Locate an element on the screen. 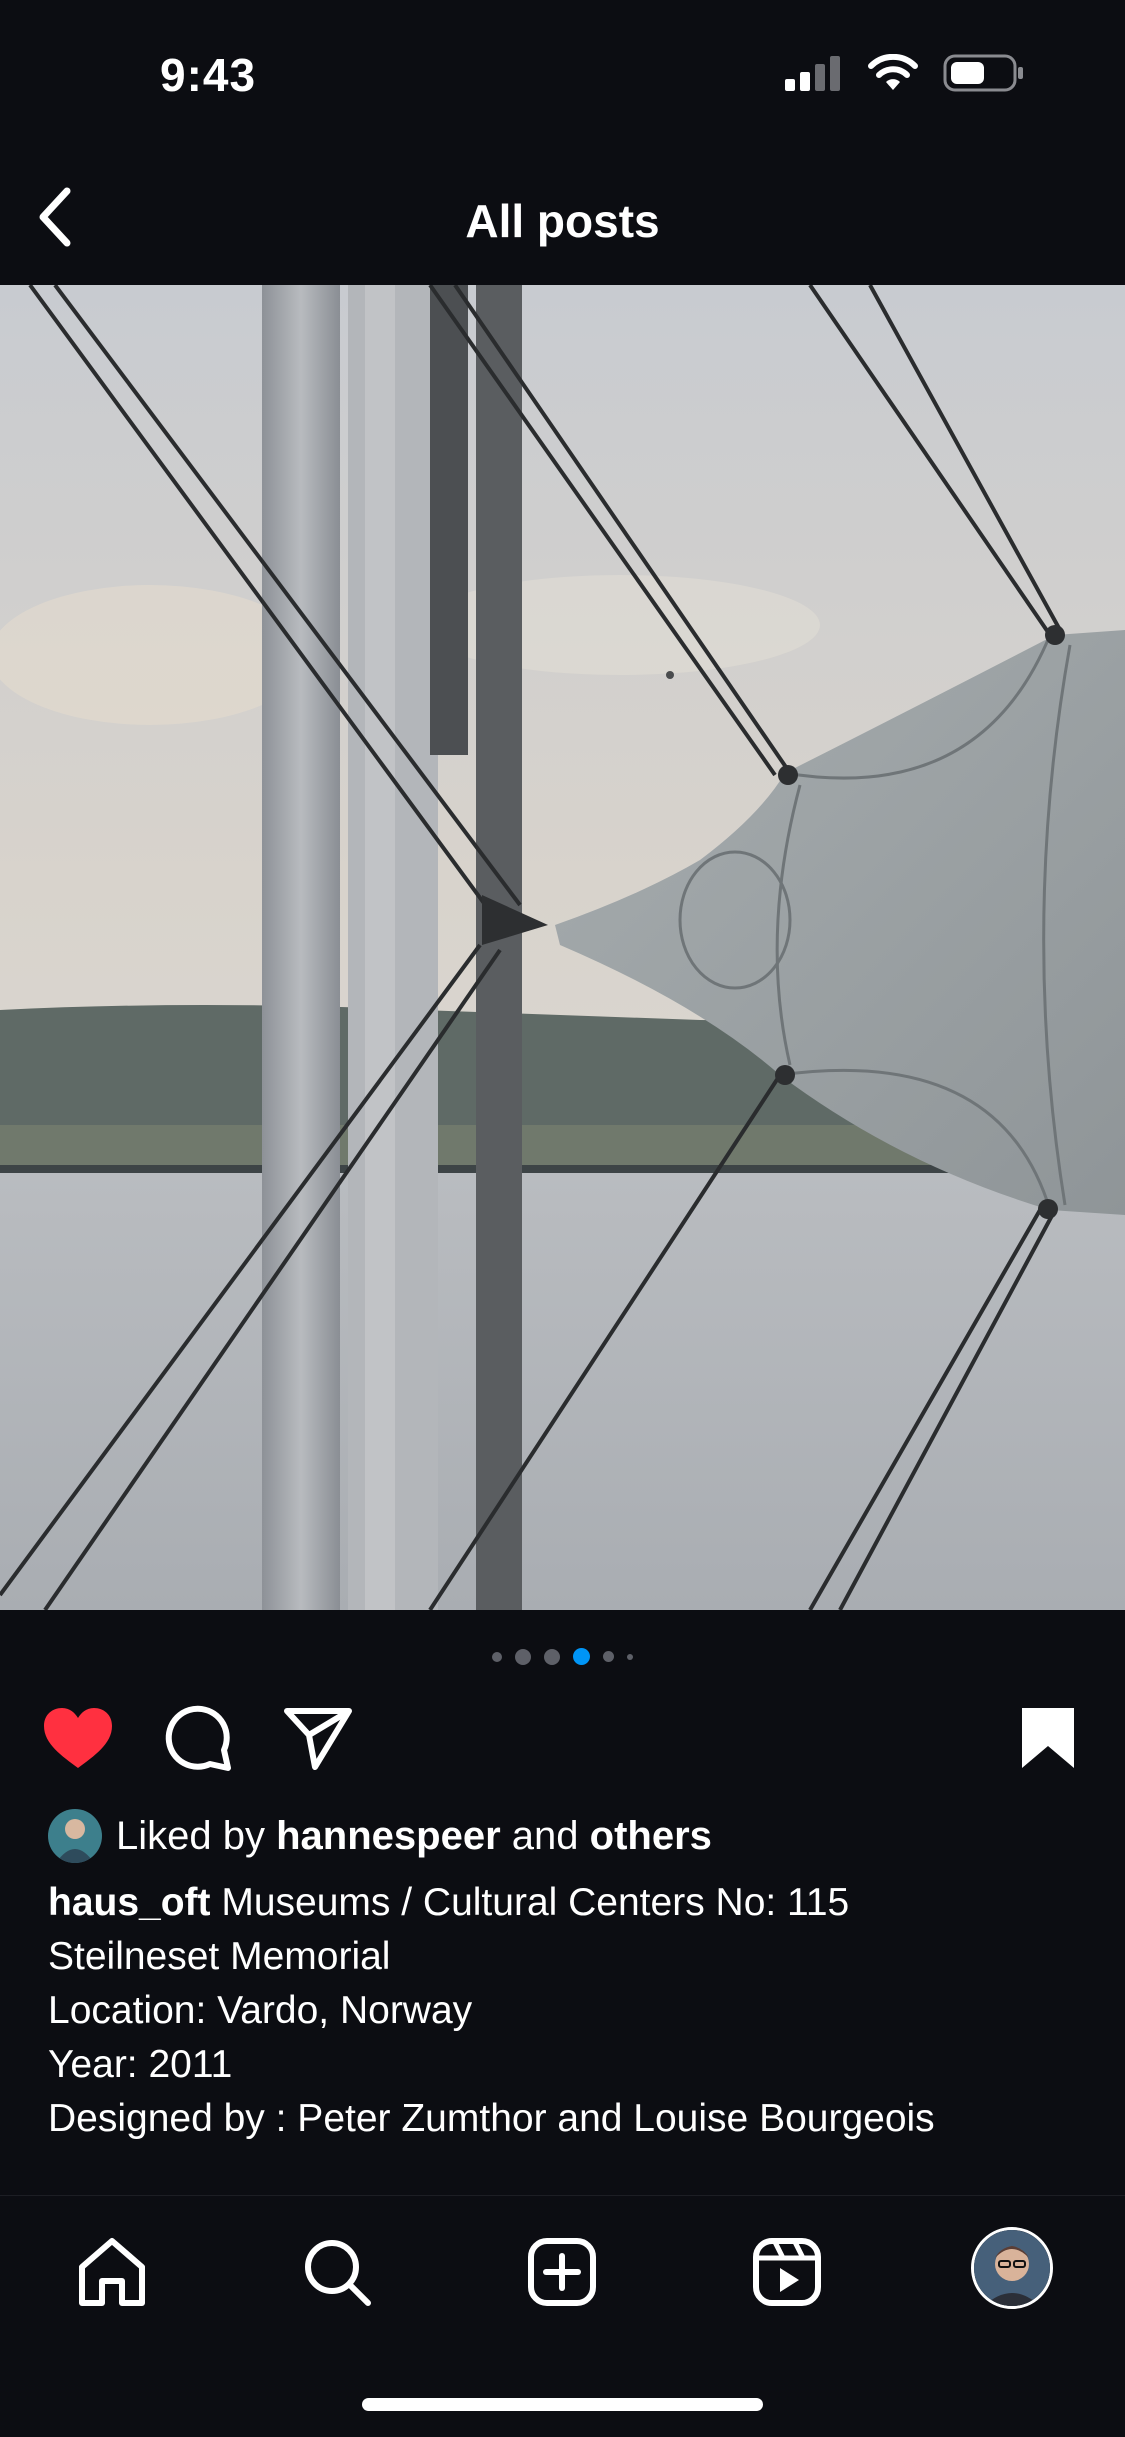  caption-username: haus_oft is located at coordinates (129, 1902).